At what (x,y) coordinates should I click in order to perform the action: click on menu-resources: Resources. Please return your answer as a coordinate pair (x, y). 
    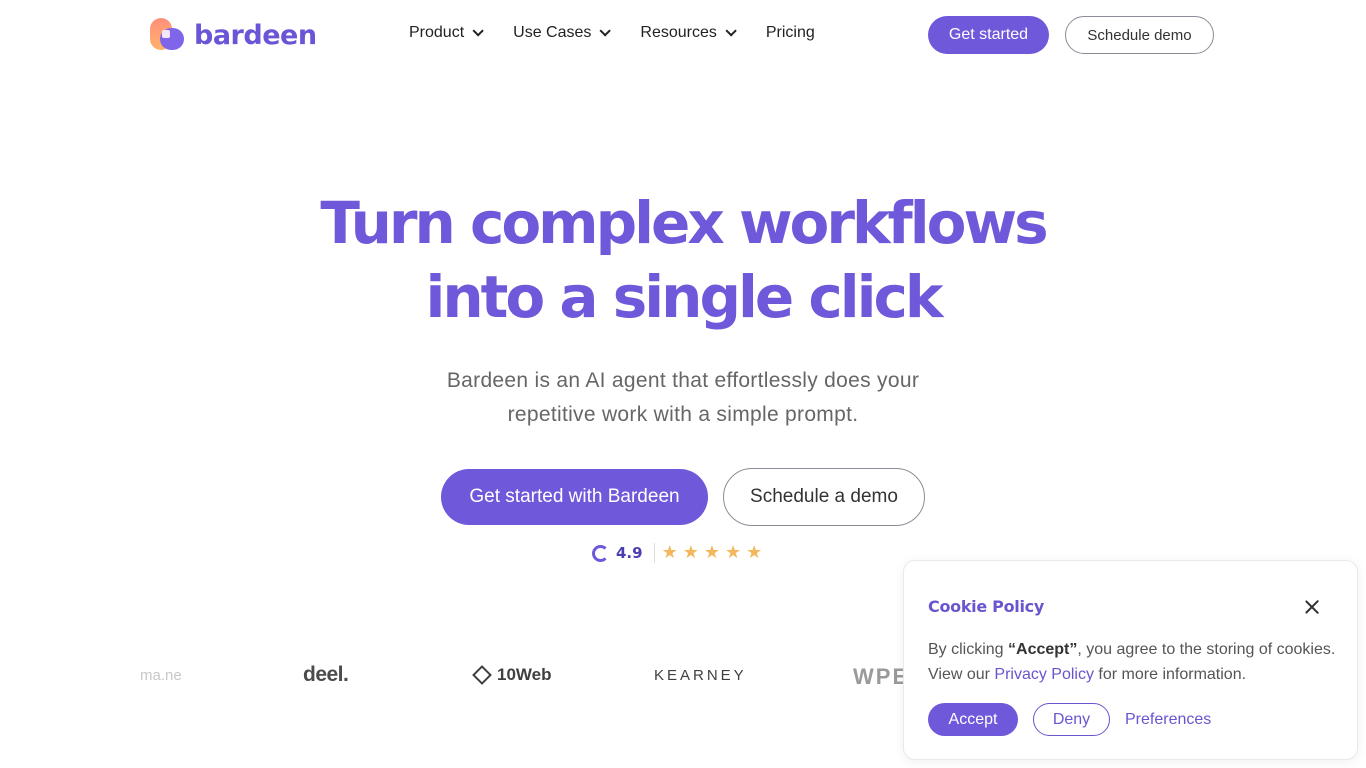
    Looking at the image, I should click on (688, 33).